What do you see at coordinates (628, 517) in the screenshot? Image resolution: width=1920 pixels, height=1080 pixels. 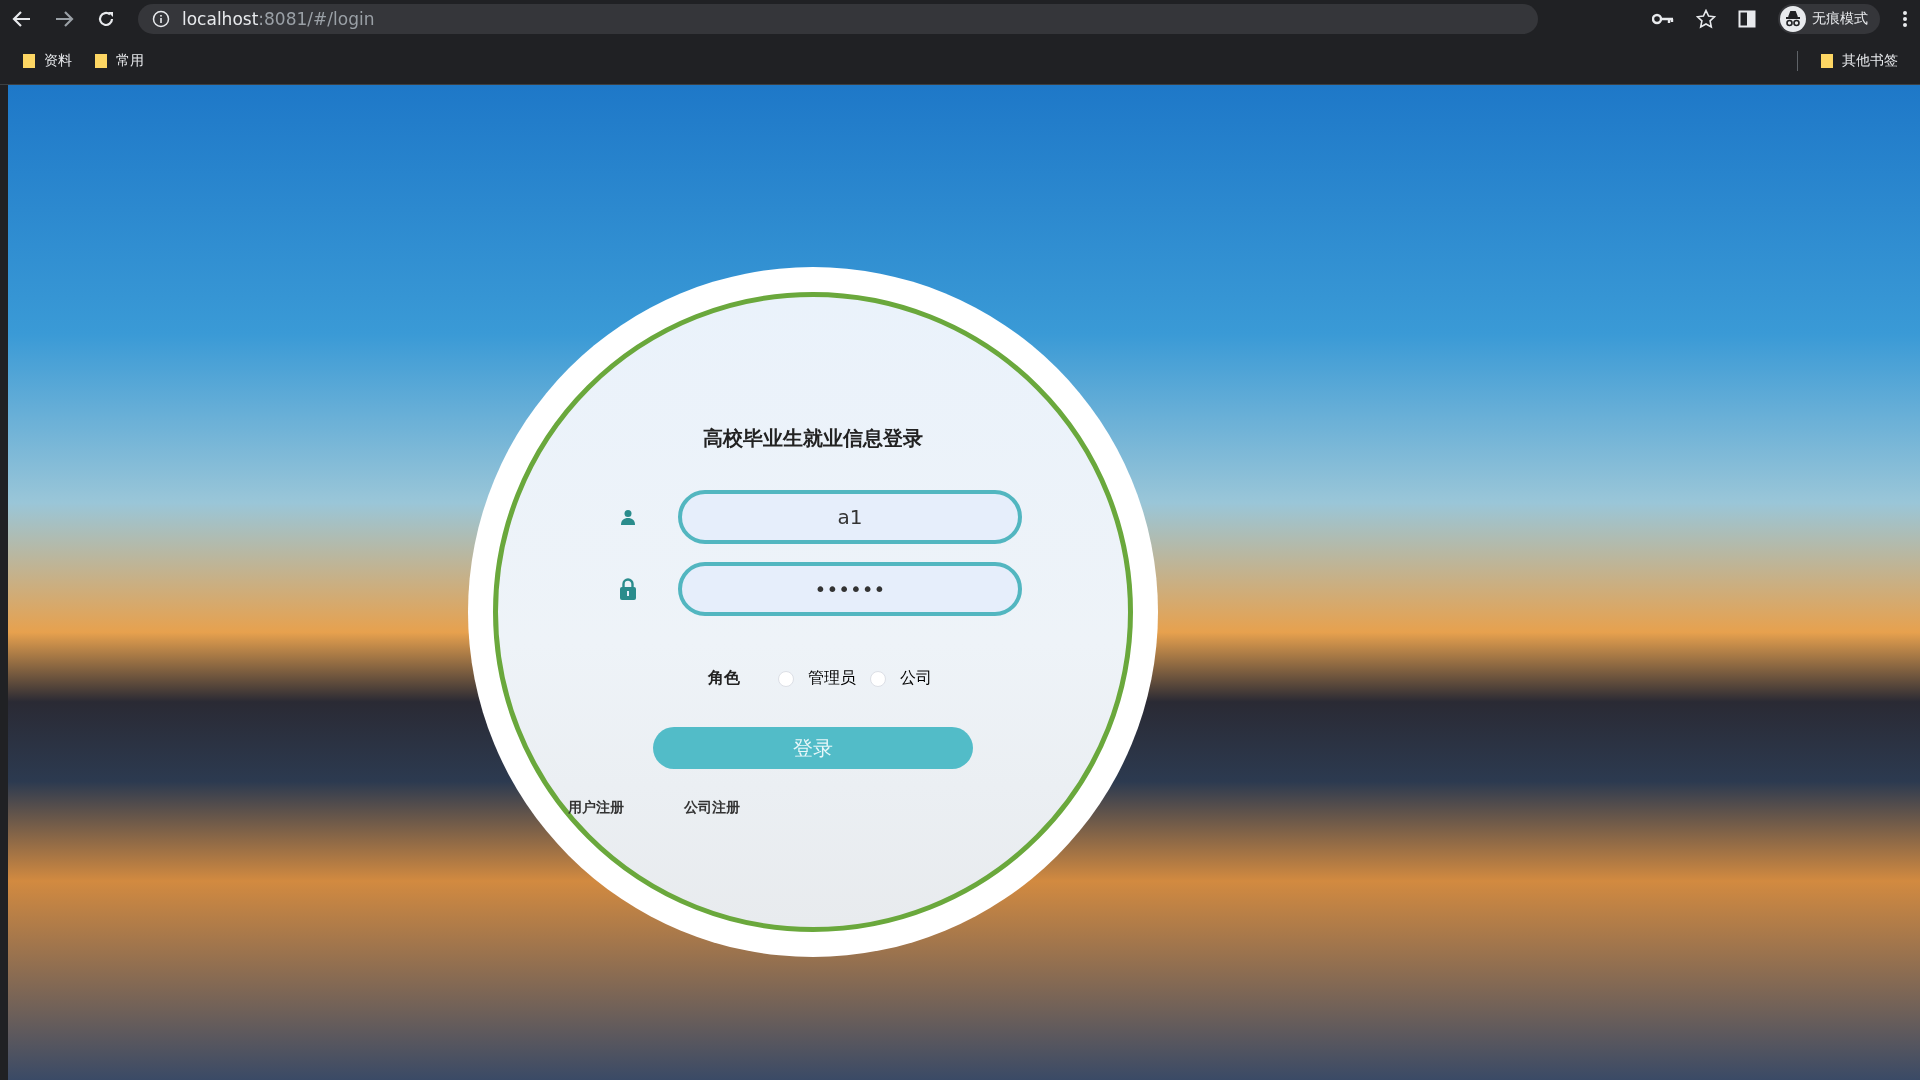 I see `user-icon` at bounding box center [628, 517].